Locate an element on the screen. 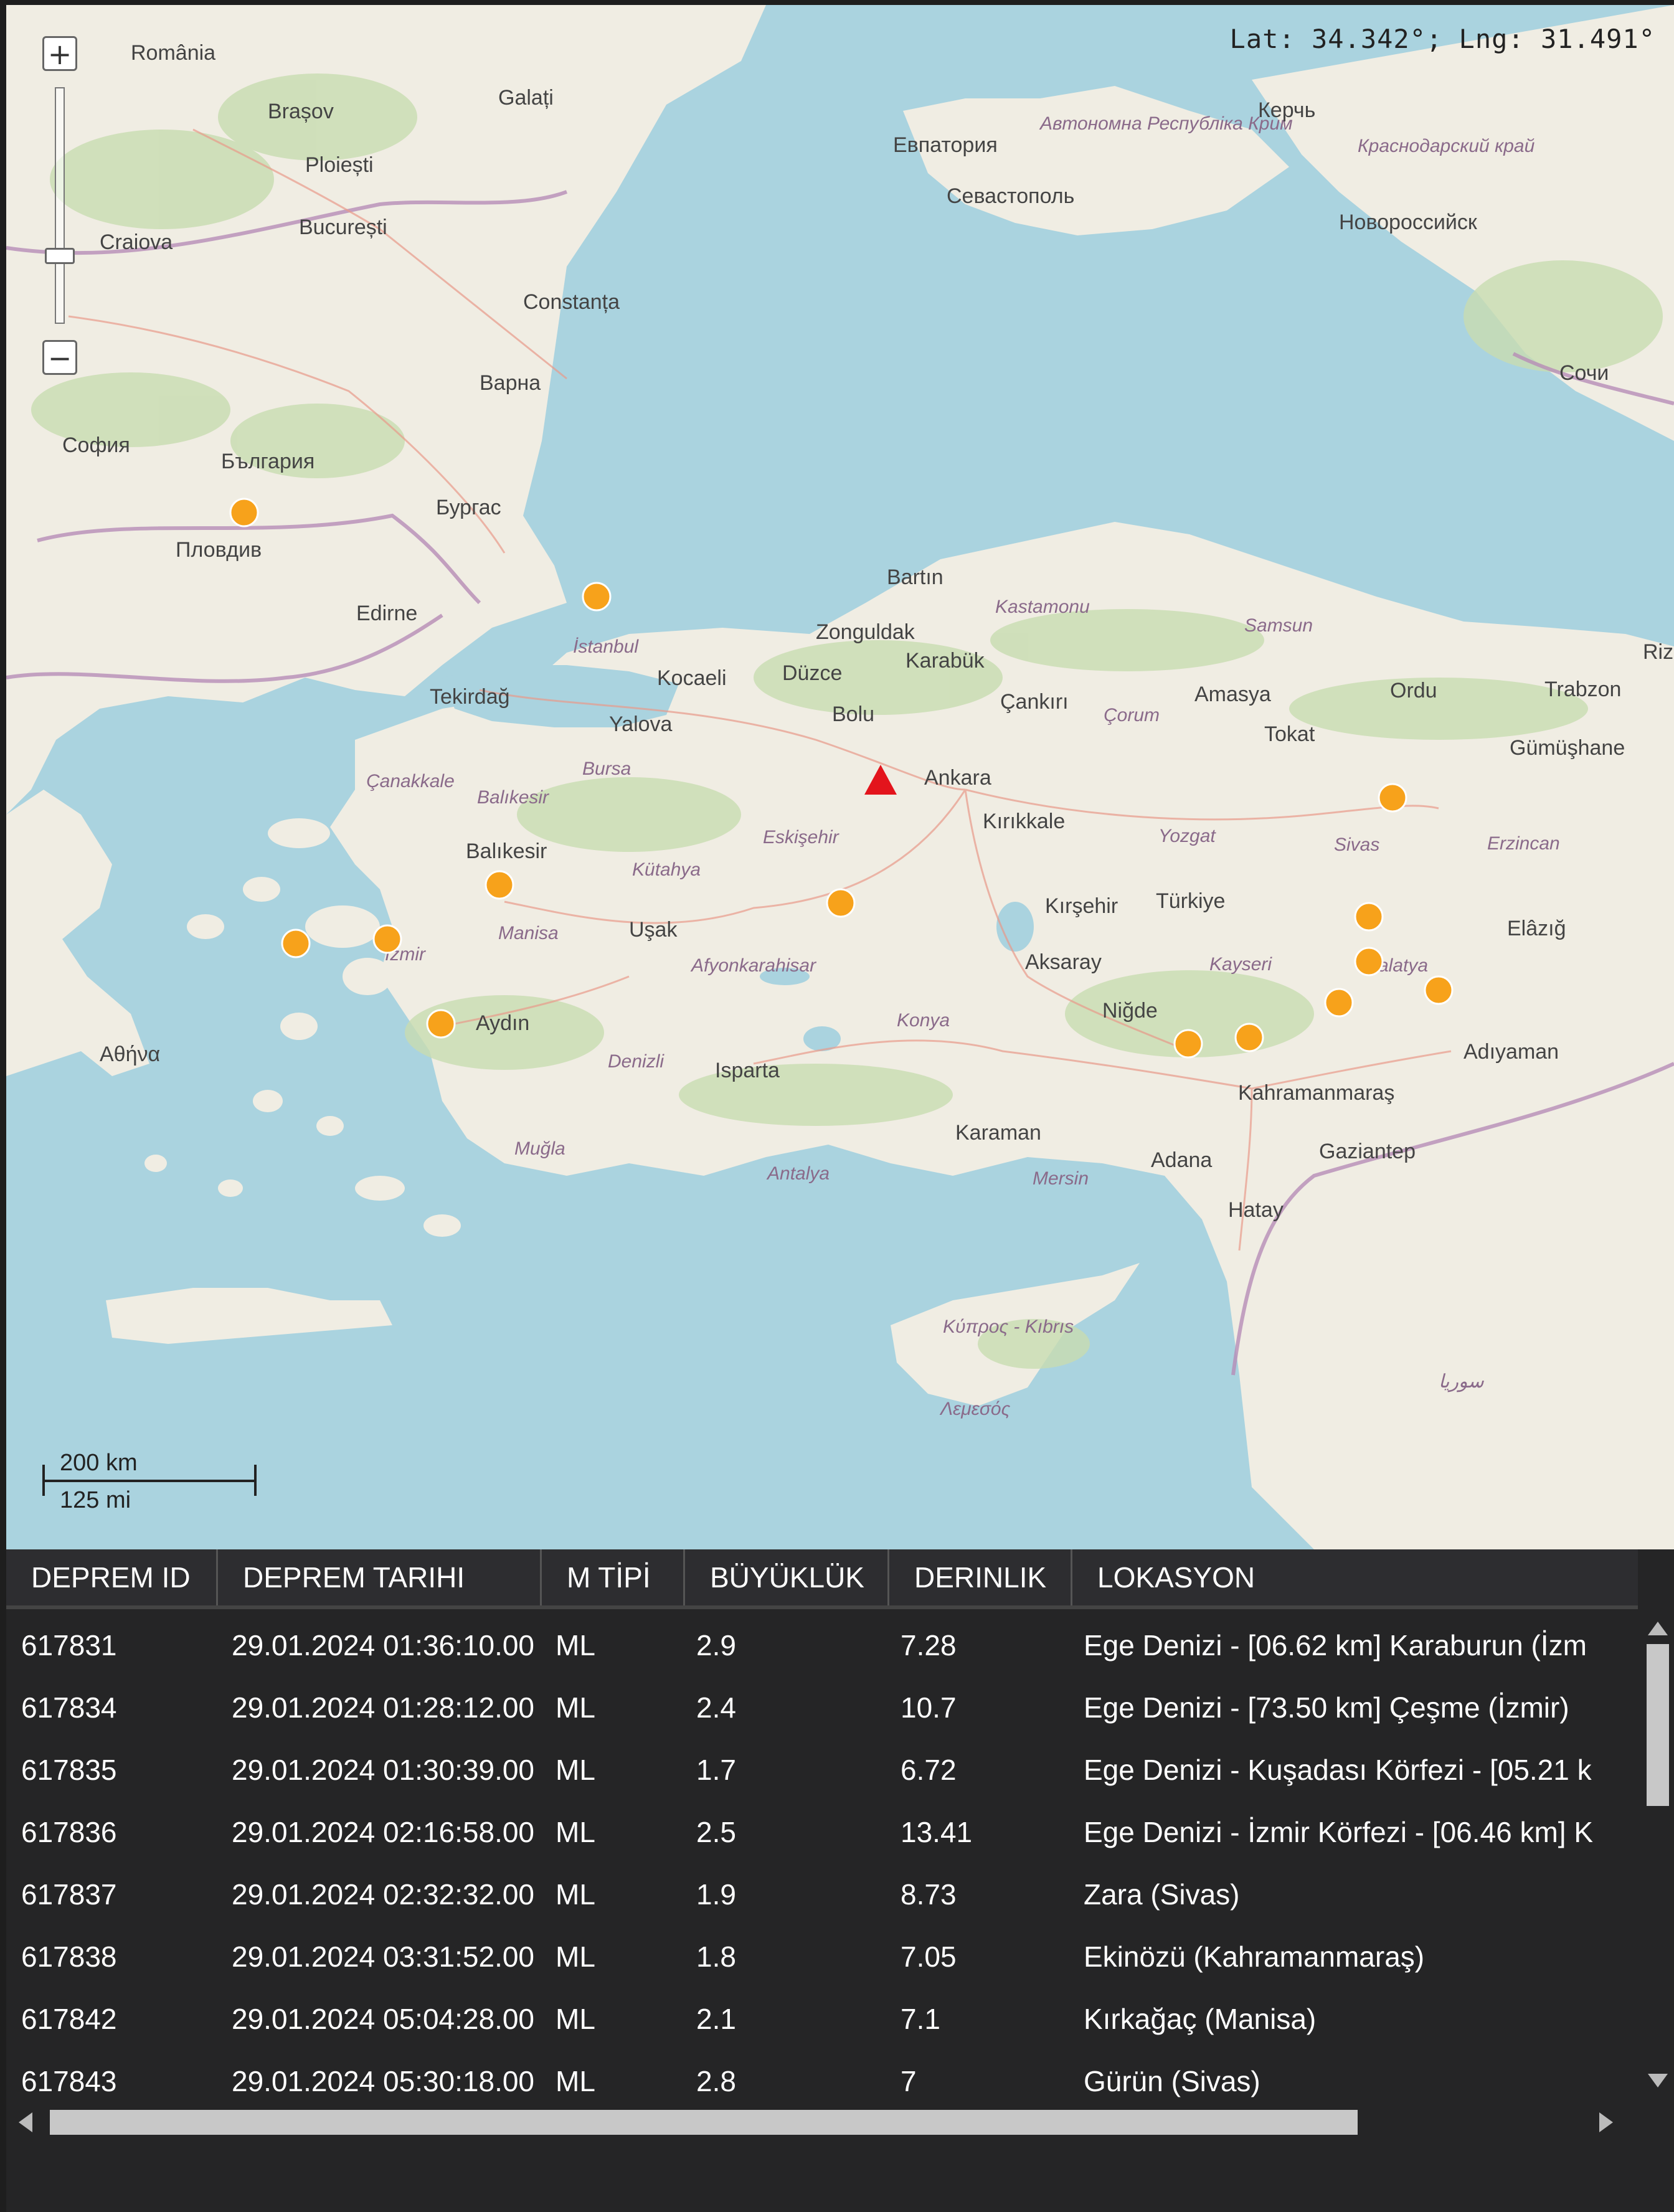  map-label-krym: Автономна Республіка Крим is located at coordinates (1166, 124).